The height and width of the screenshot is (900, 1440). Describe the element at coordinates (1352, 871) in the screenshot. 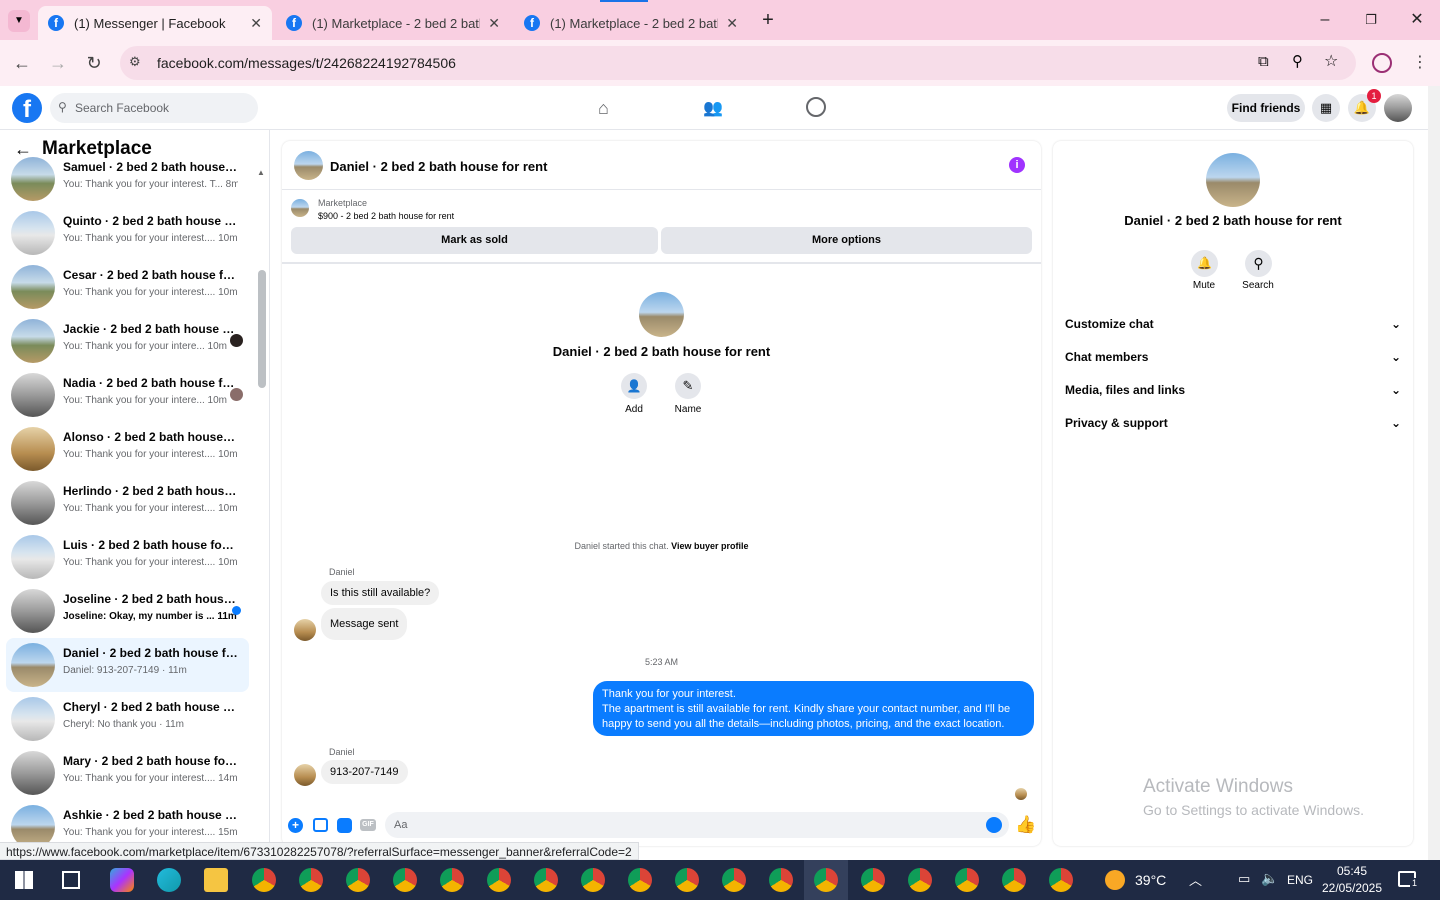

I see `clock-time: 05:45` at that location.